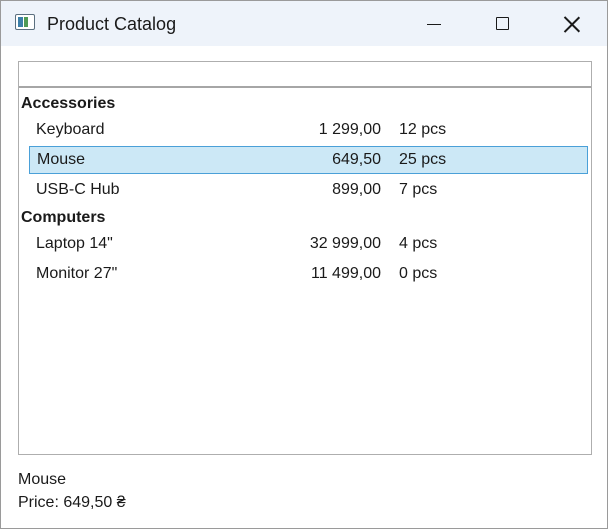  I want to click on item-price: 32 999,00, so click(345, 243).